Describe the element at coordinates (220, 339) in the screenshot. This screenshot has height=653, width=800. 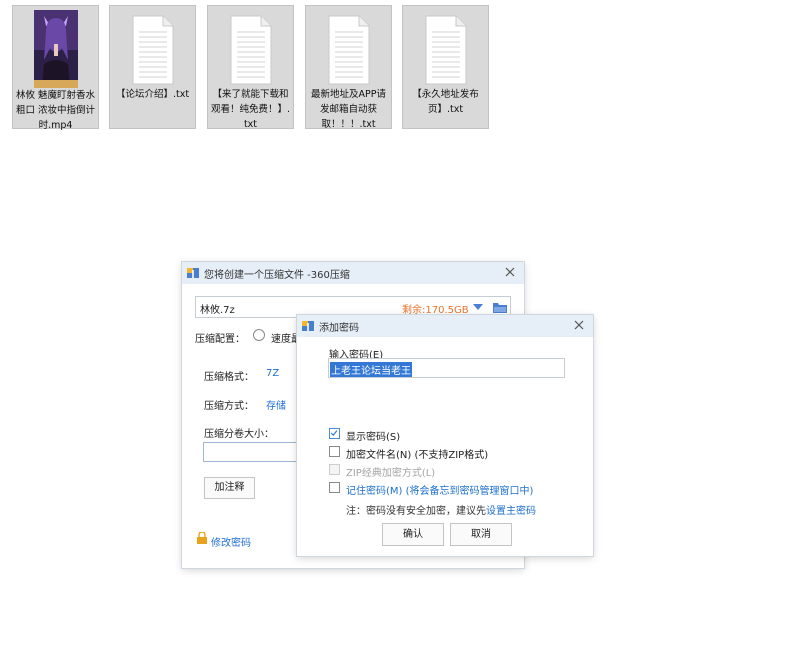
I see `config-label: 压缩配置：` at that location.